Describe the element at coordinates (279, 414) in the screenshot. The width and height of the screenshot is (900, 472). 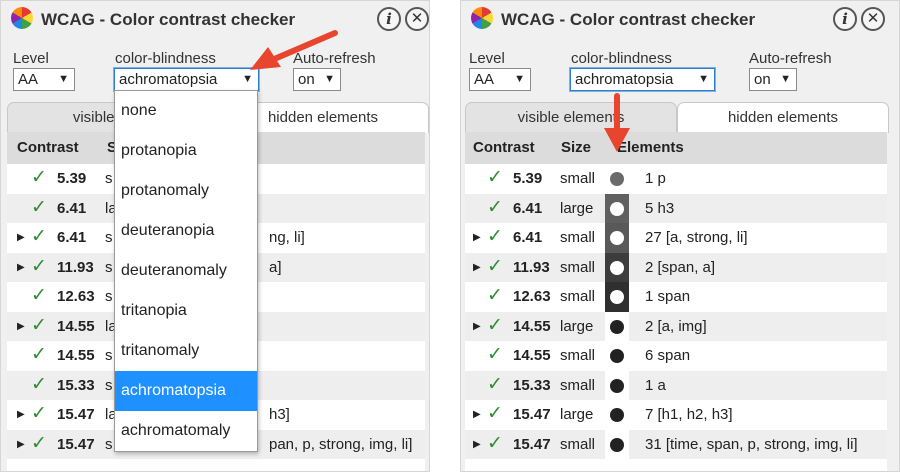
I see `elements-value: h3]` at that location.